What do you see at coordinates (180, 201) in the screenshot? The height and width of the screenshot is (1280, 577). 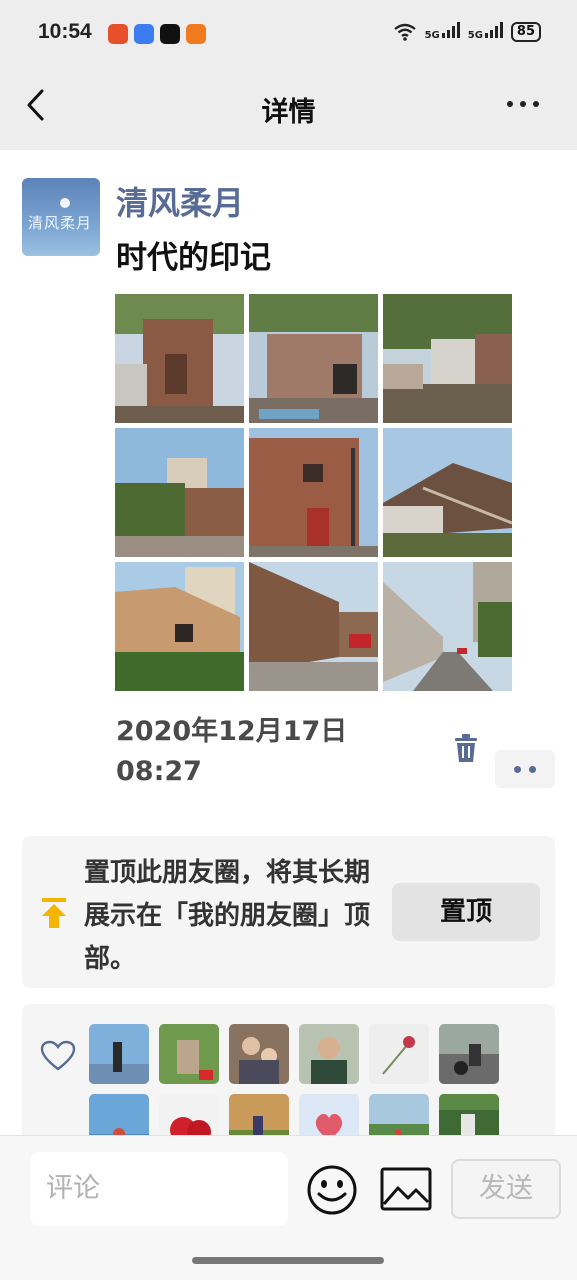 I see `author-name: 清风柔月` at bounding box center [180, 201].